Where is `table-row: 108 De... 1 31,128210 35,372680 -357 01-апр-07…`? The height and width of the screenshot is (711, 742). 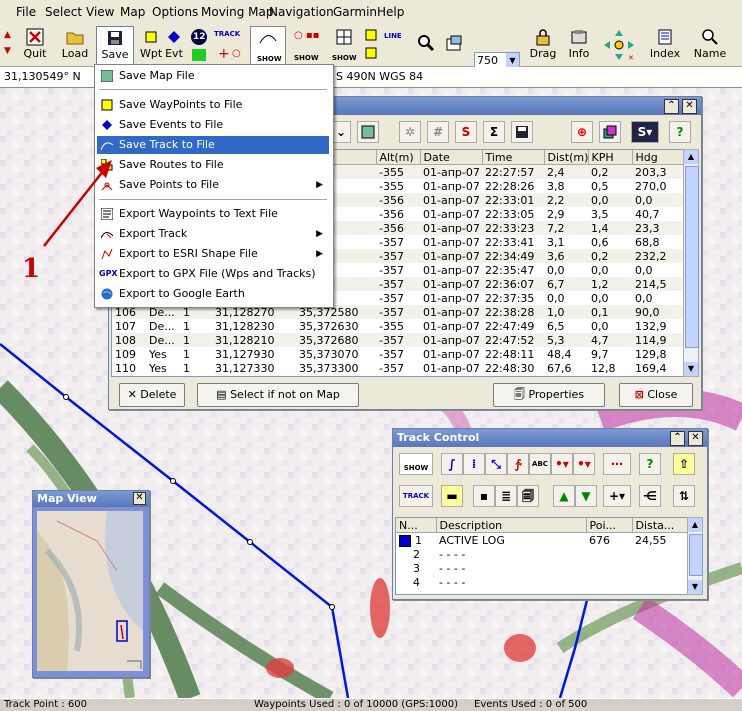
table-row: 108 De... 1 31,128210 35,372680 -357 01-апр-07… is located at coordinates (398, 340).